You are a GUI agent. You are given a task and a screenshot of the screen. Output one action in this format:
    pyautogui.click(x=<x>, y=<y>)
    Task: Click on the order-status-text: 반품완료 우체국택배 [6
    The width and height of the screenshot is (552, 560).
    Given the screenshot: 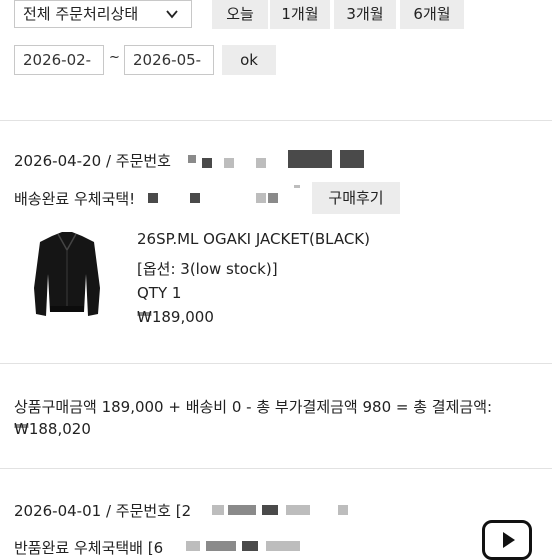 What is the action you would take?
    pyautogui.click(x=89, y=548)
    